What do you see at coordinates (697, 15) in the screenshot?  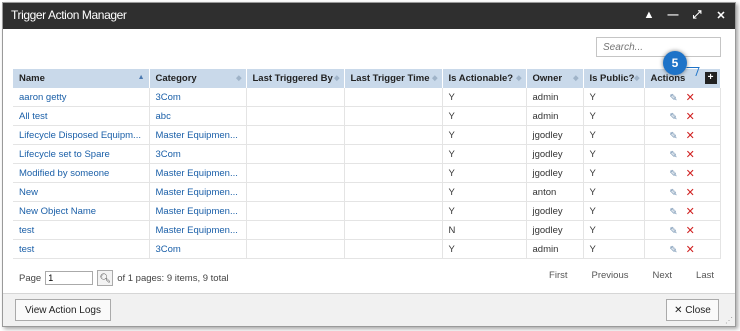 I see `maximize-icon: ⤢` at bounding box center [697, 15].